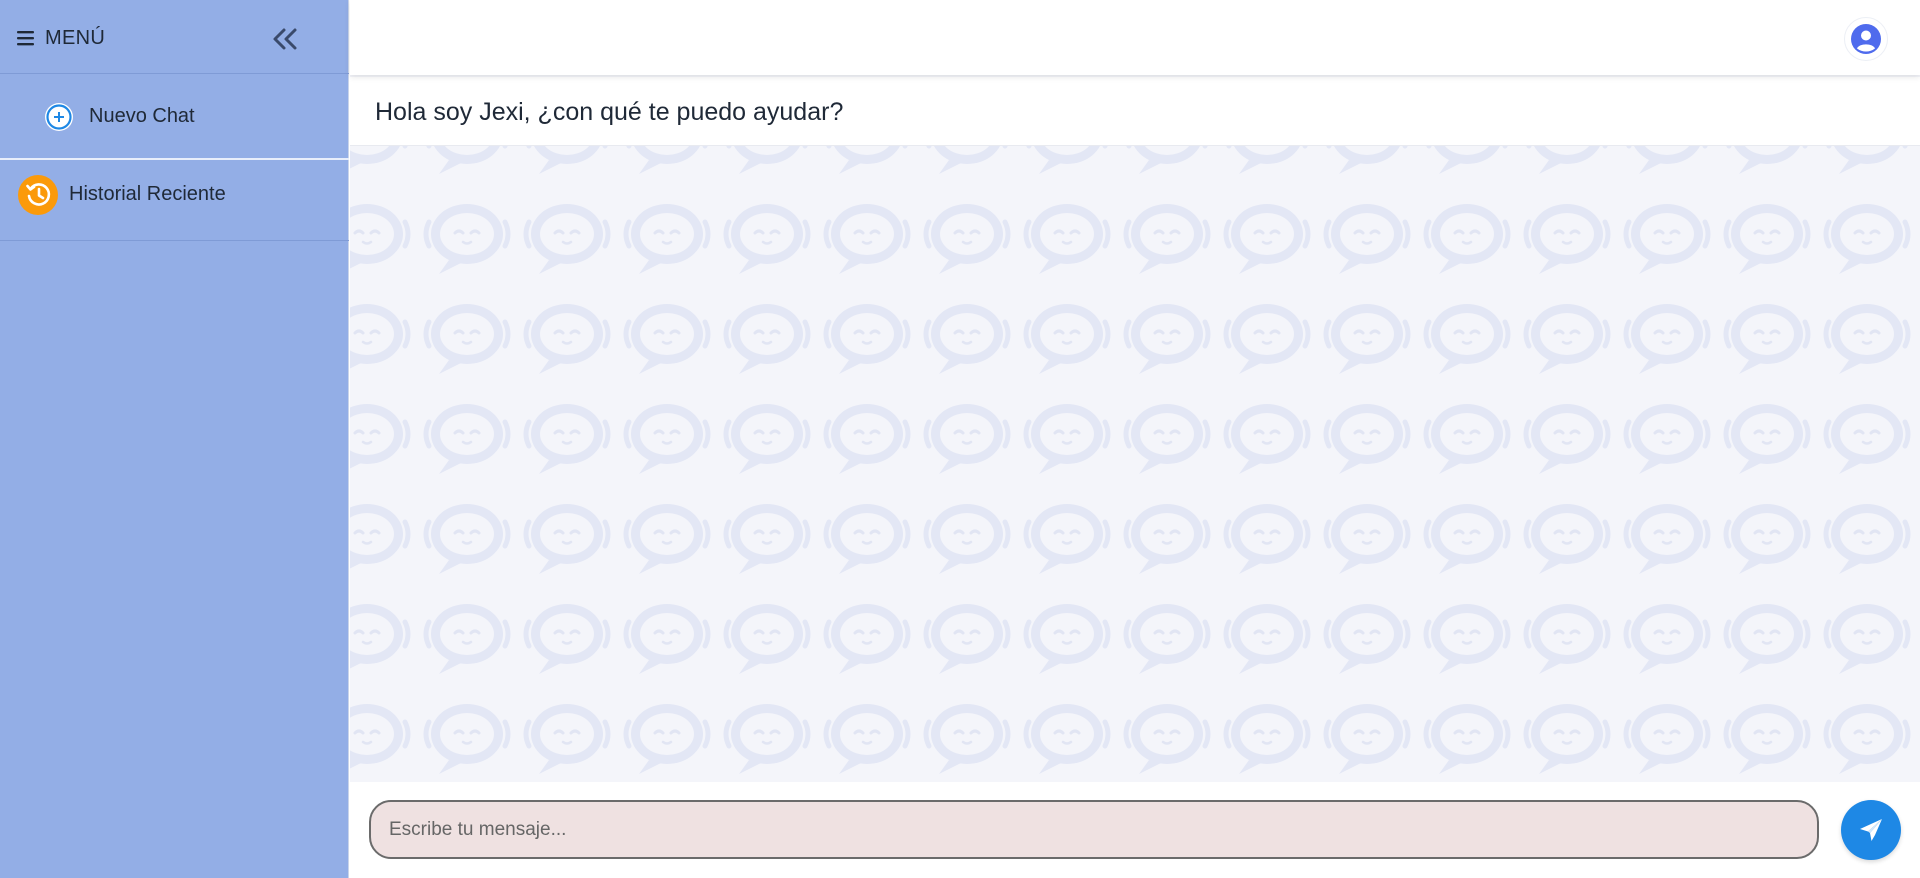 This screenshot has width=1920, height=878. I want to click on greeting-bar: Hola soy Jexi, ¿con qué te puedo ayudar?, so click(1135, 111).